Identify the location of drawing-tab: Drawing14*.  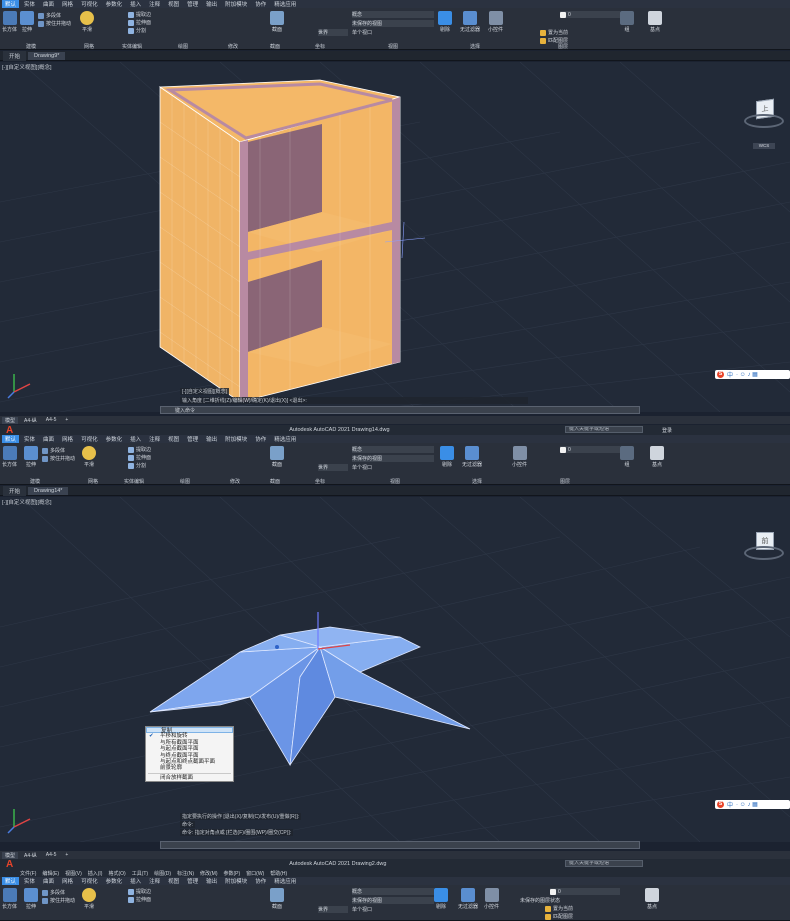
(48, 490).